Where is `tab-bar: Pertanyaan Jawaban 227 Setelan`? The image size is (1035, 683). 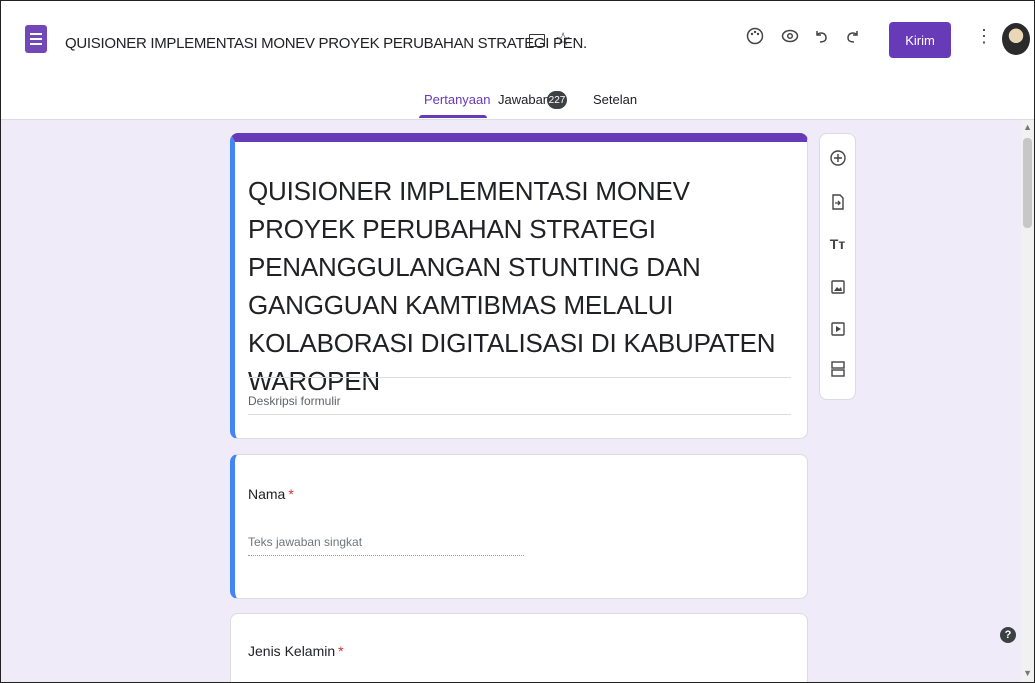
tab-bar: Pertanyaan Jawaban 227 Setelan is located at coordinates (517, 103).